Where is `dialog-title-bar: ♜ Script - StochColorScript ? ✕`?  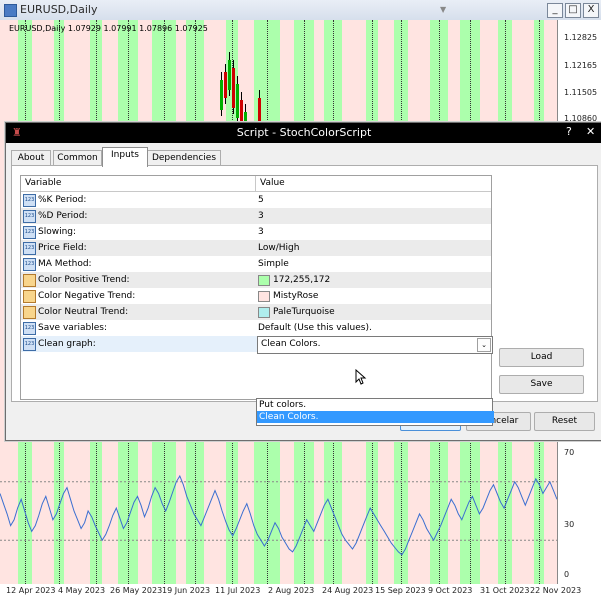 dialog-title-bar: ♜ Script - StochColorScript ? ✕ is located at coordinates (303, 133).